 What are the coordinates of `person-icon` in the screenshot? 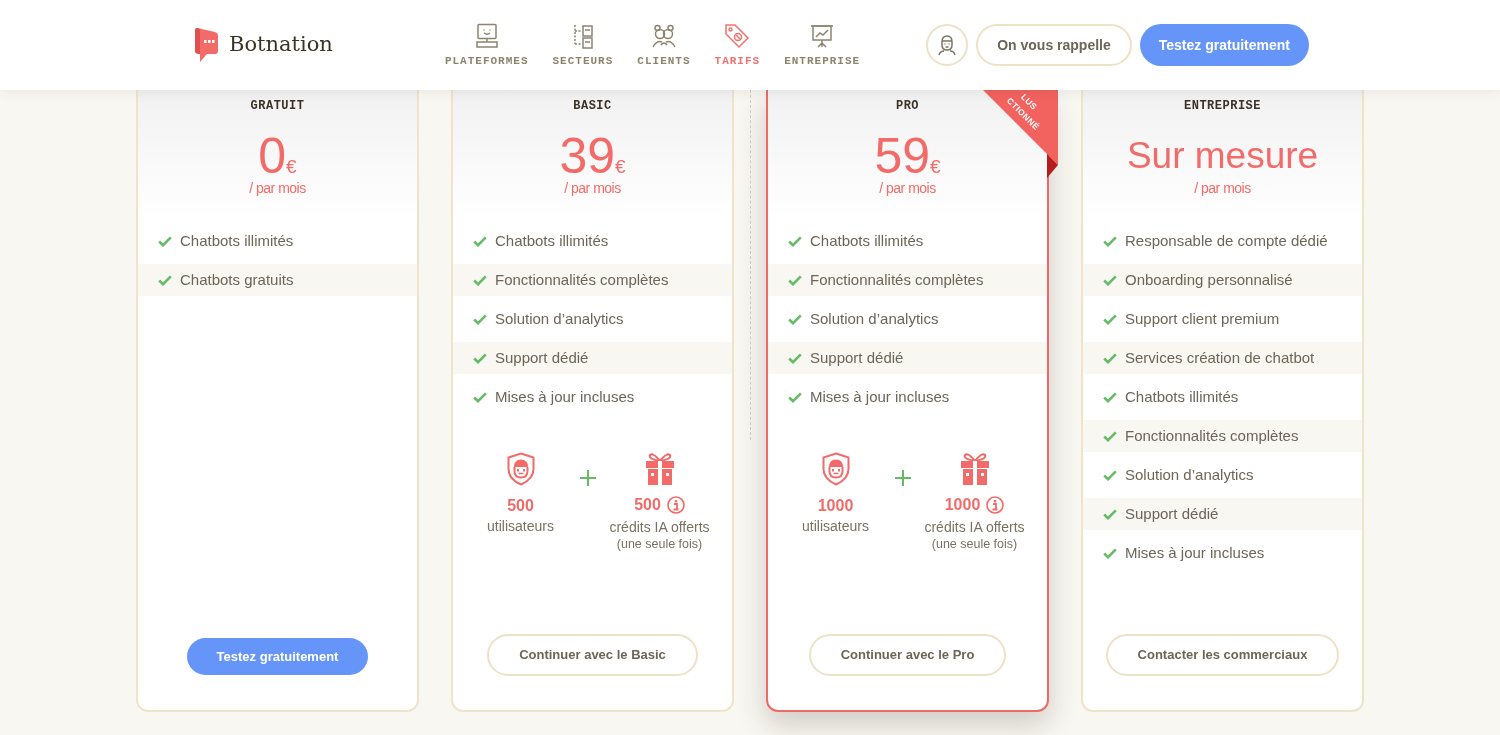 It's located at (947, 45).